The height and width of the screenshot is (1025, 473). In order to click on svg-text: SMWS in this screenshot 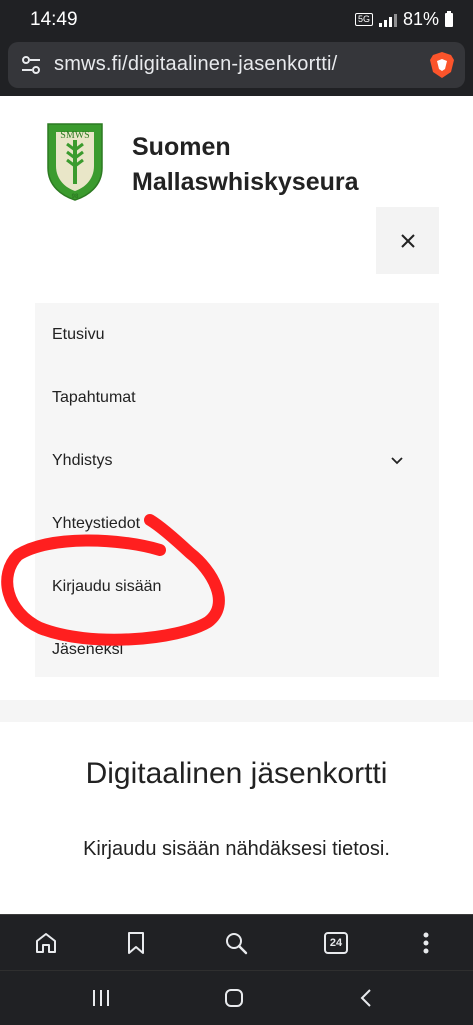, I will do `click(74, 135)`.